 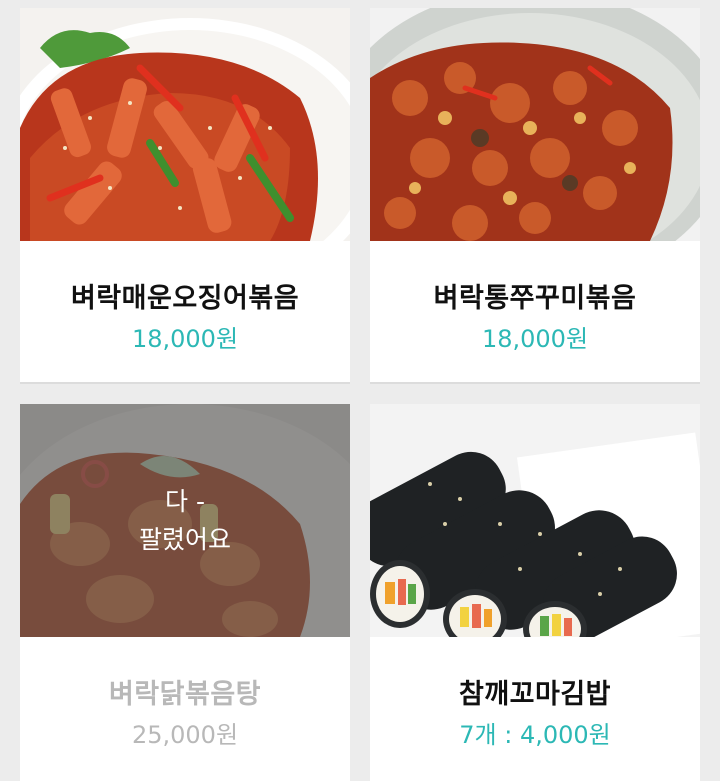 I want to click on menu-item-name: 벼락통쭈꾸미볶음, so click(x=535, y=298).